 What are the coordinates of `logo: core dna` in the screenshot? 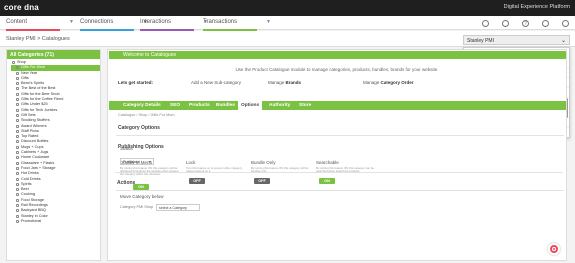 It's located at (21, 7).